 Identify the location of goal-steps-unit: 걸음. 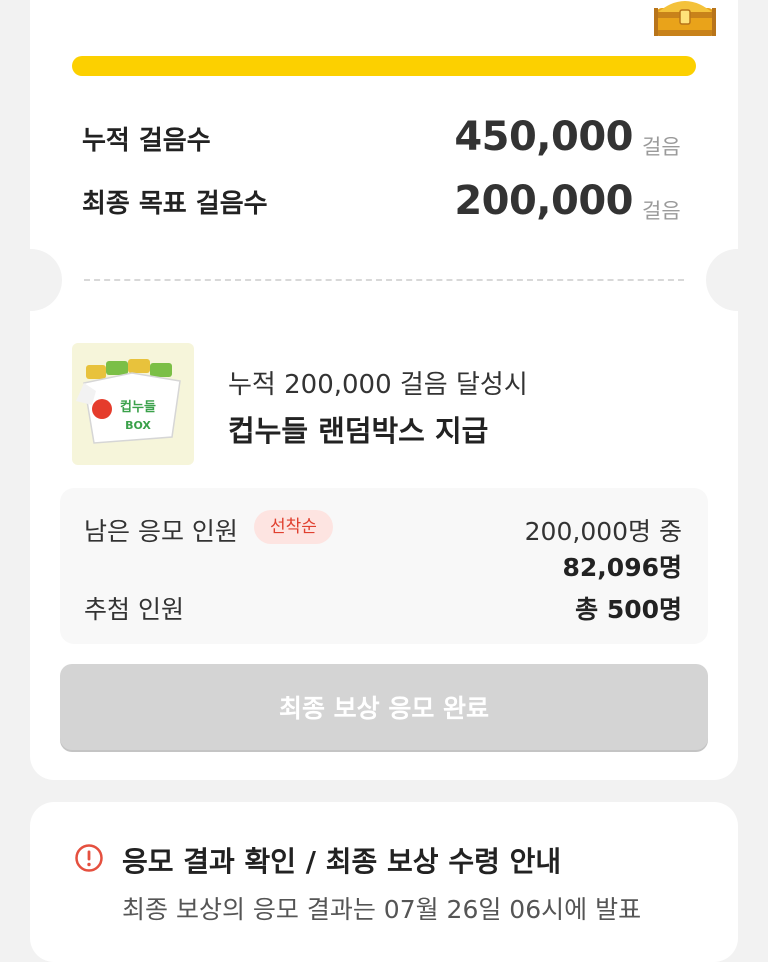
(661, 211).